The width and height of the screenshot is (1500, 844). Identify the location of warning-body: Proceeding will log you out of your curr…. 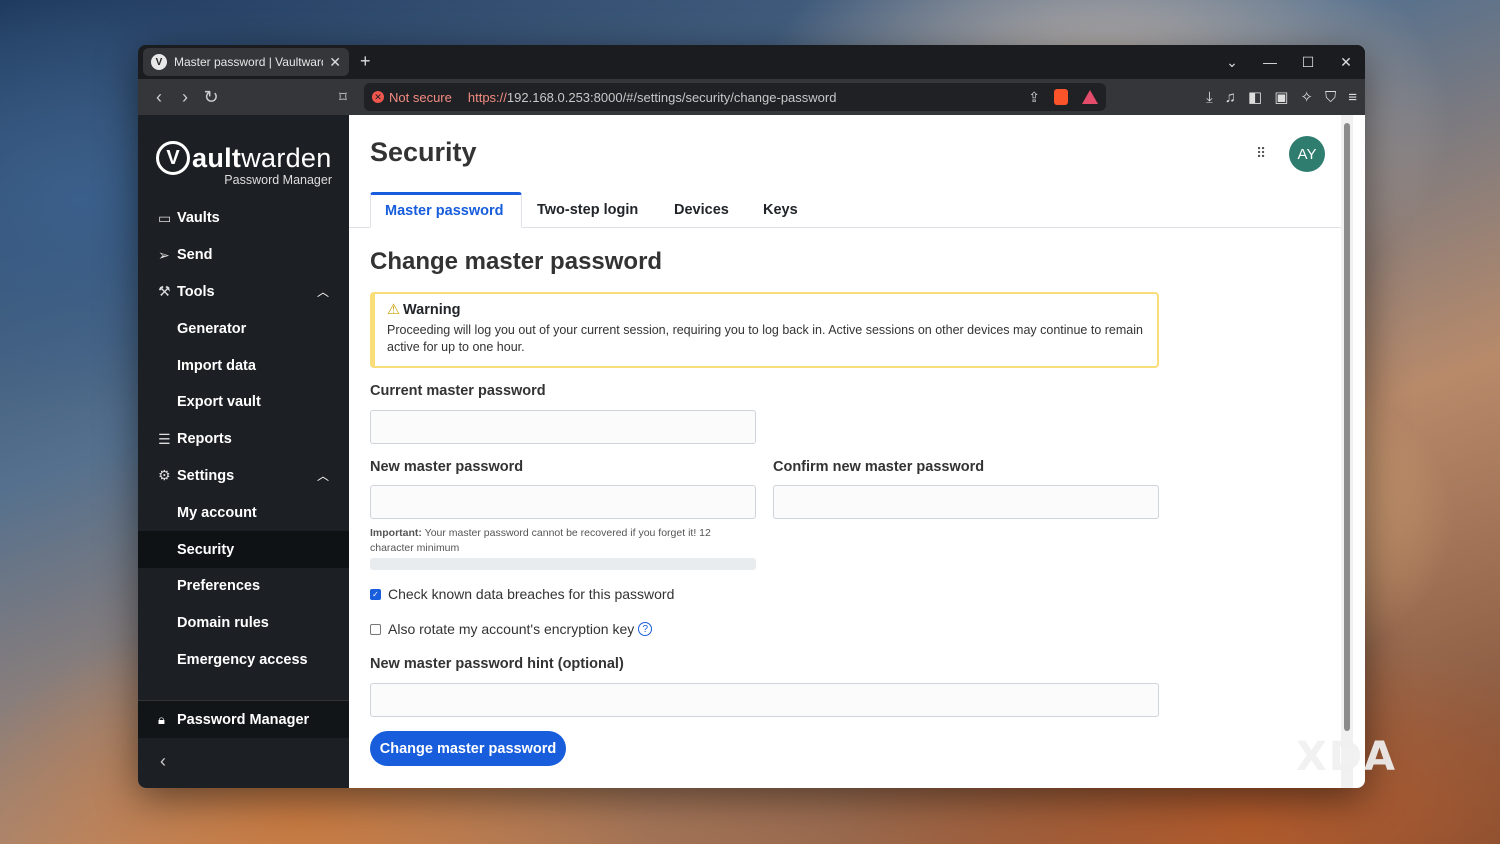
(765, 338).